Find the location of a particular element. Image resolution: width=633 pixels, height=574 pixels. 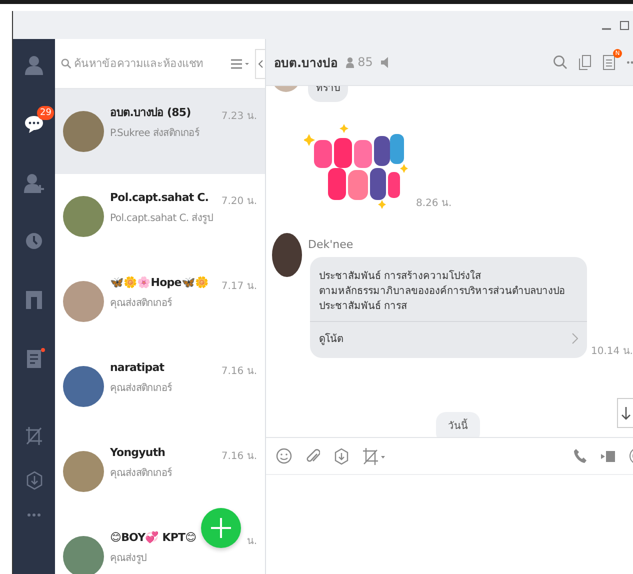

date-label: วันนี้ is located at coordinates (458, 424).